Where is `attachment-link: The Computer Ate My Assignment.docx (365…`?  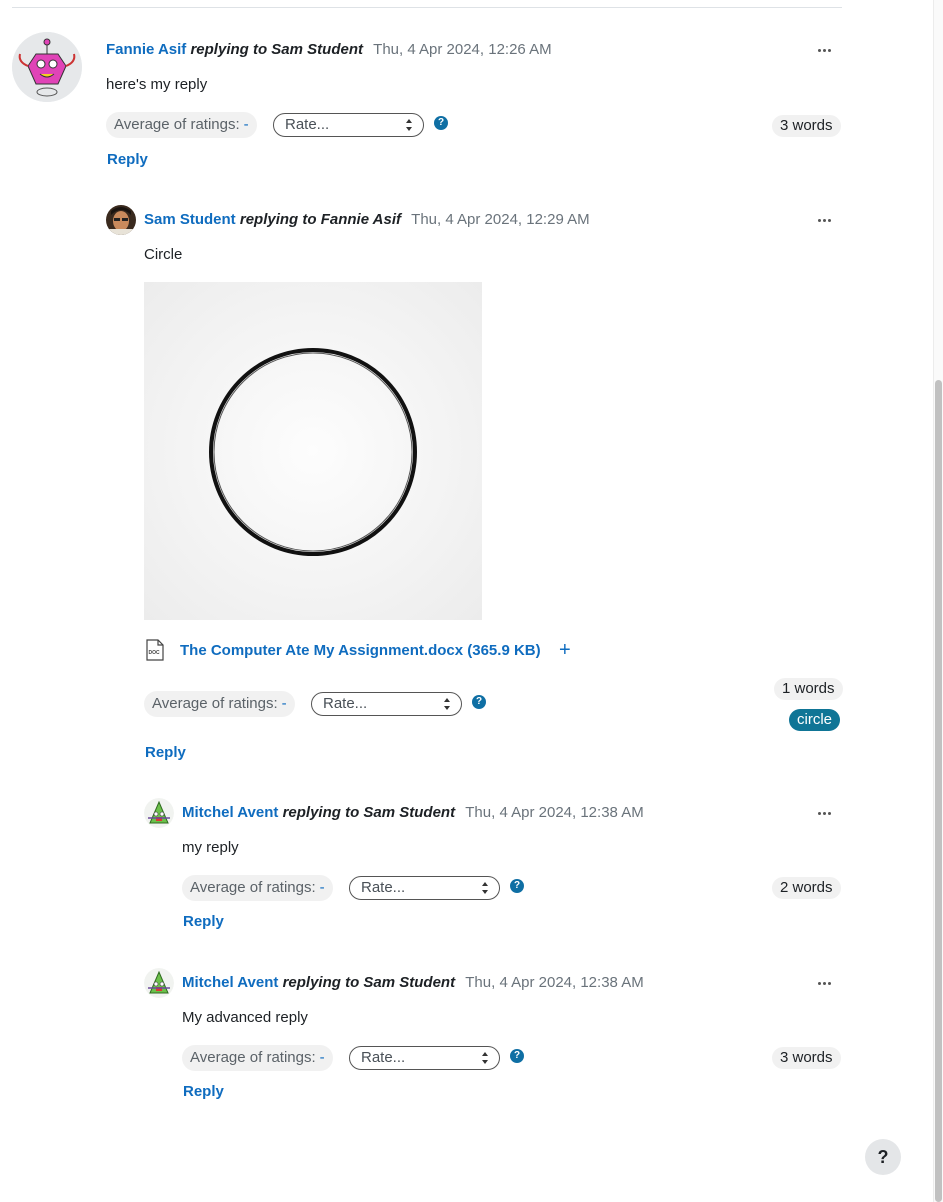
attachment-link: The Computer Ate My Assignment.docx (365… is located at coordinates (360, 651).